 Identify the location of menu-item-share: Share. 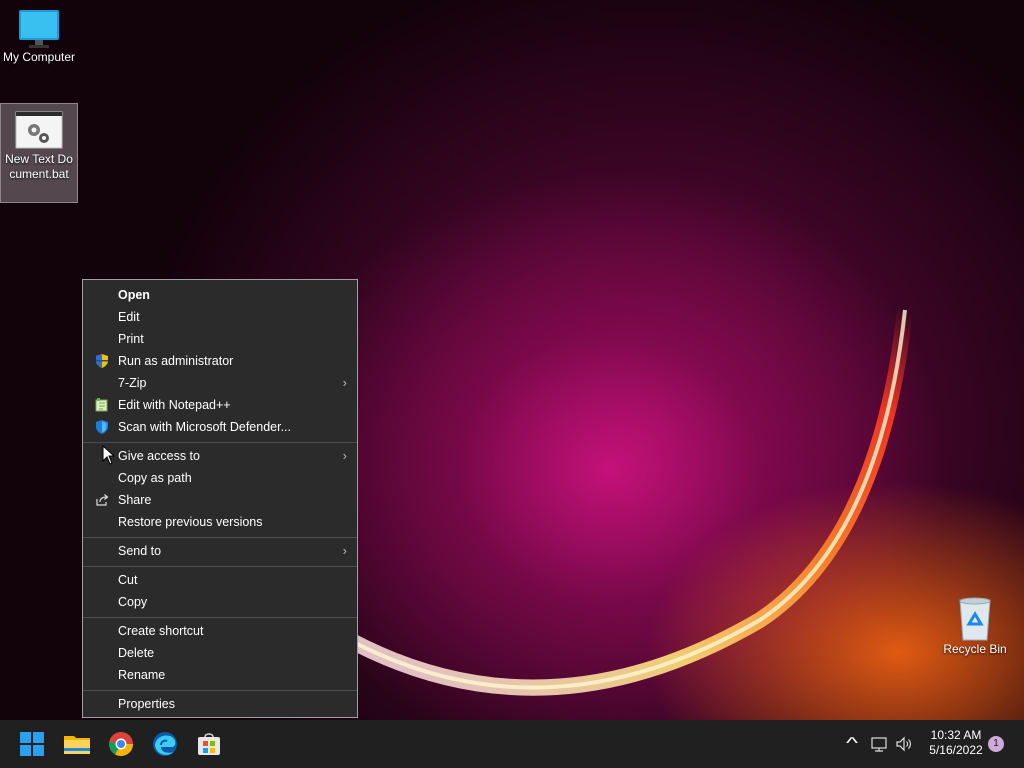
(220, 500).